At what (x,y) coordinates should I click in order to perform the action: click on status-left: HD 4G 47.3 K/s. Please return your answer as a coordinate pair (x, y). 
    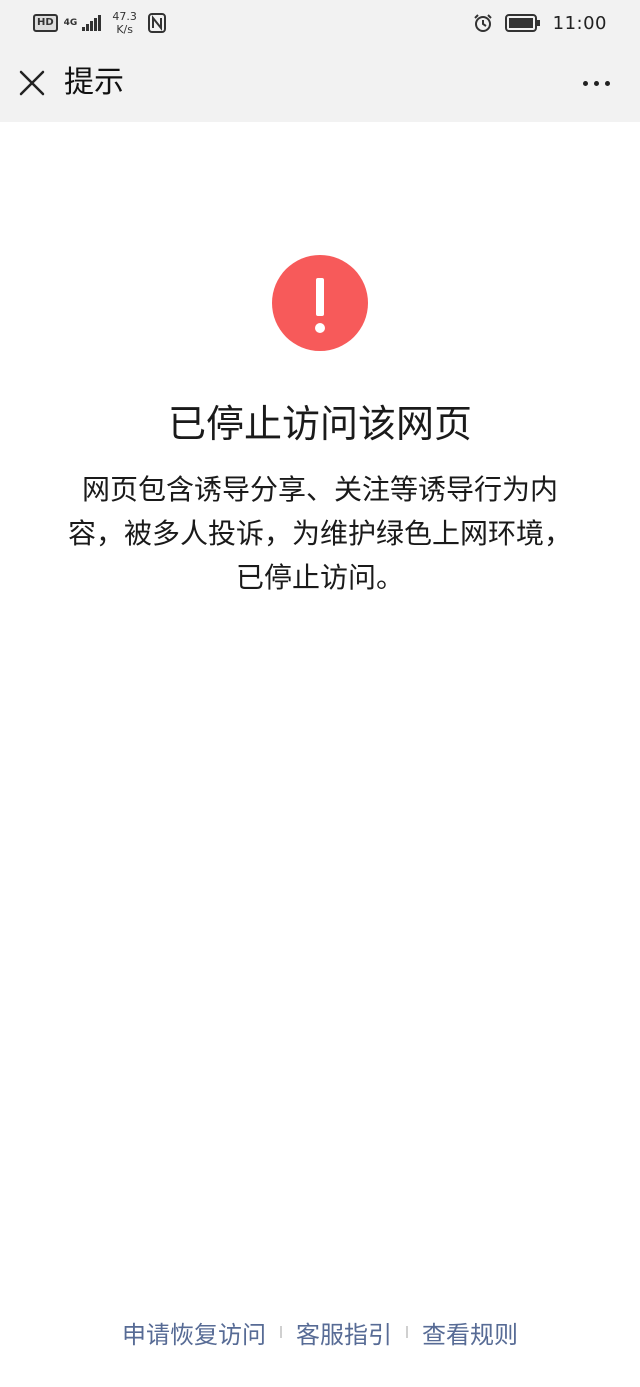
    Looking at the image, I should click on (99, 23).